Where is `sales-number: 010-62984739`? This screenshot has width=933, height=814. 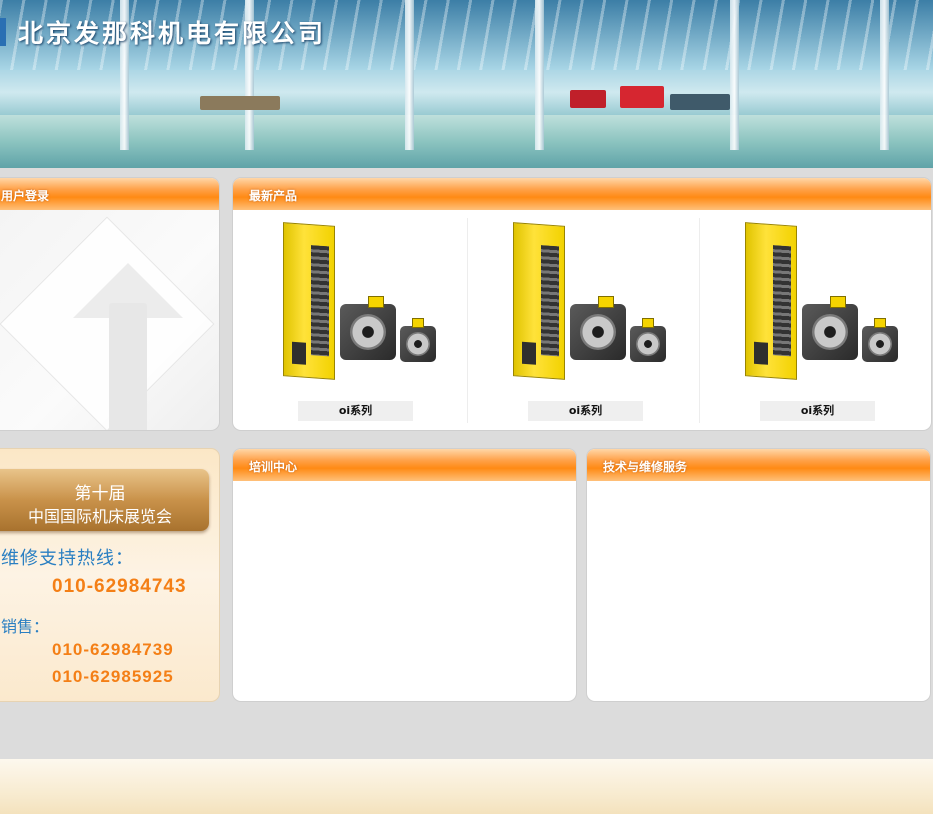 sales-number: 010-62984739 is located at coordinates (113, 649).